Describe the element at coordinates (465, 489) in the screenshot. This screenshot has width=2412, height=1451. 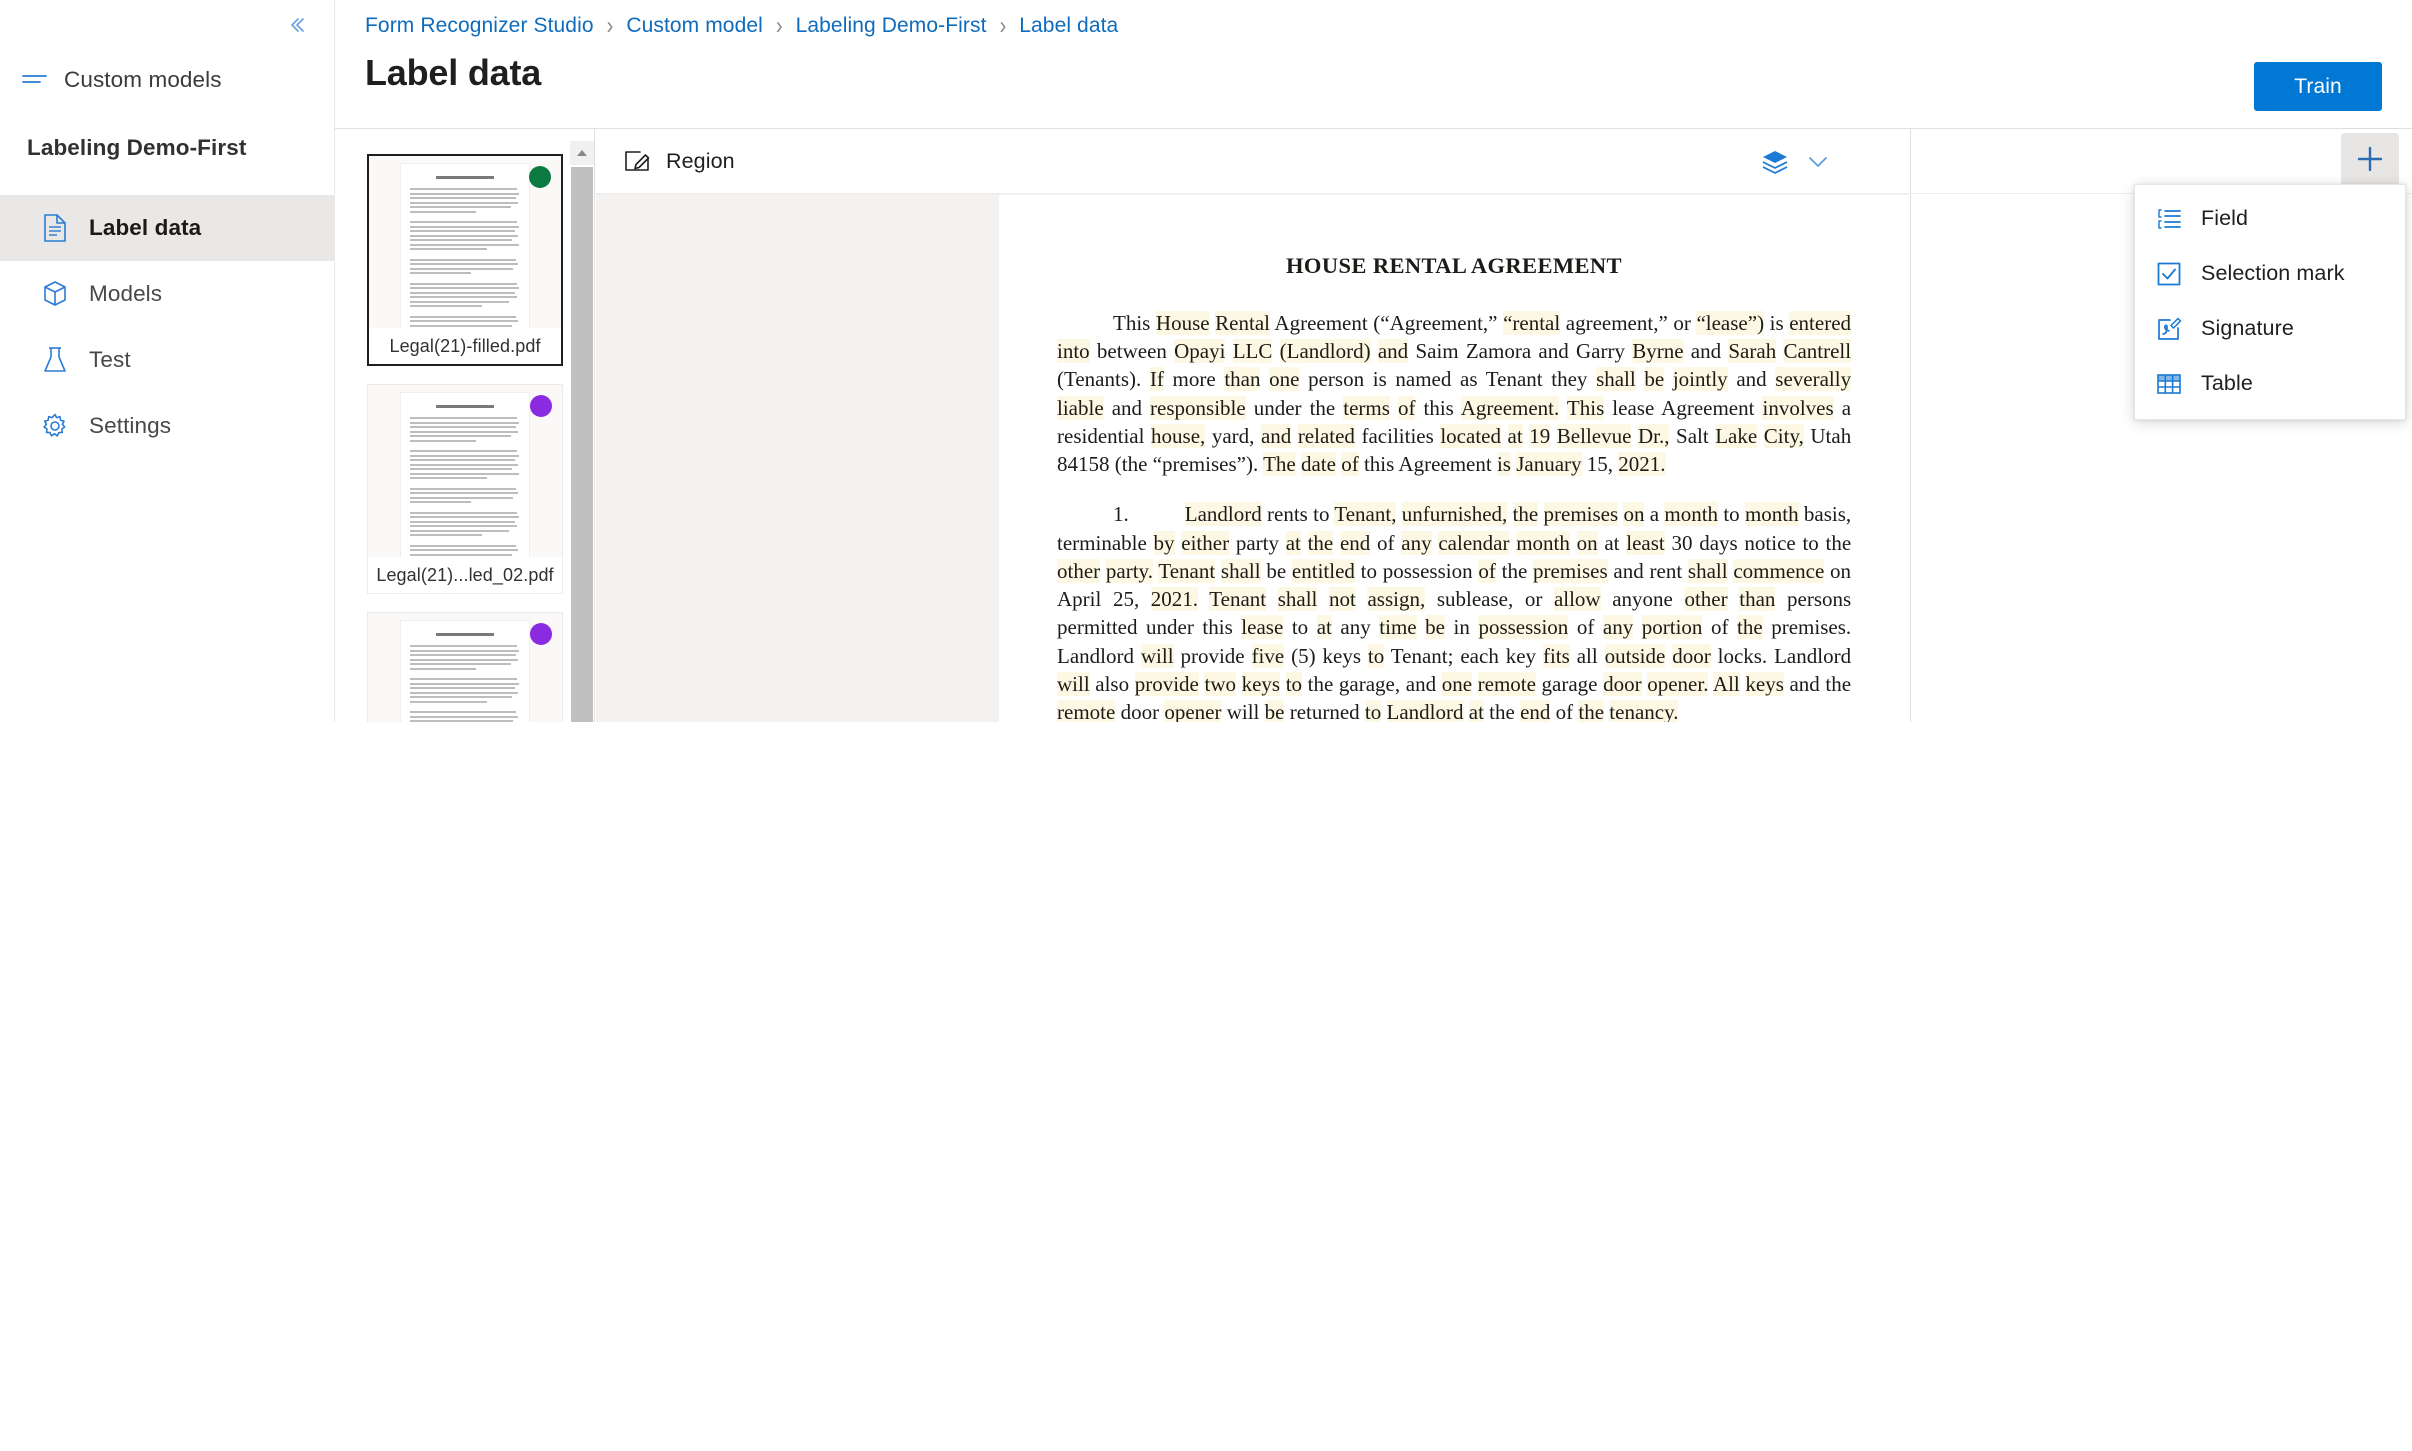
I see `file-thumbnail-item: Legal(21)...led_02.pdf` at that location.